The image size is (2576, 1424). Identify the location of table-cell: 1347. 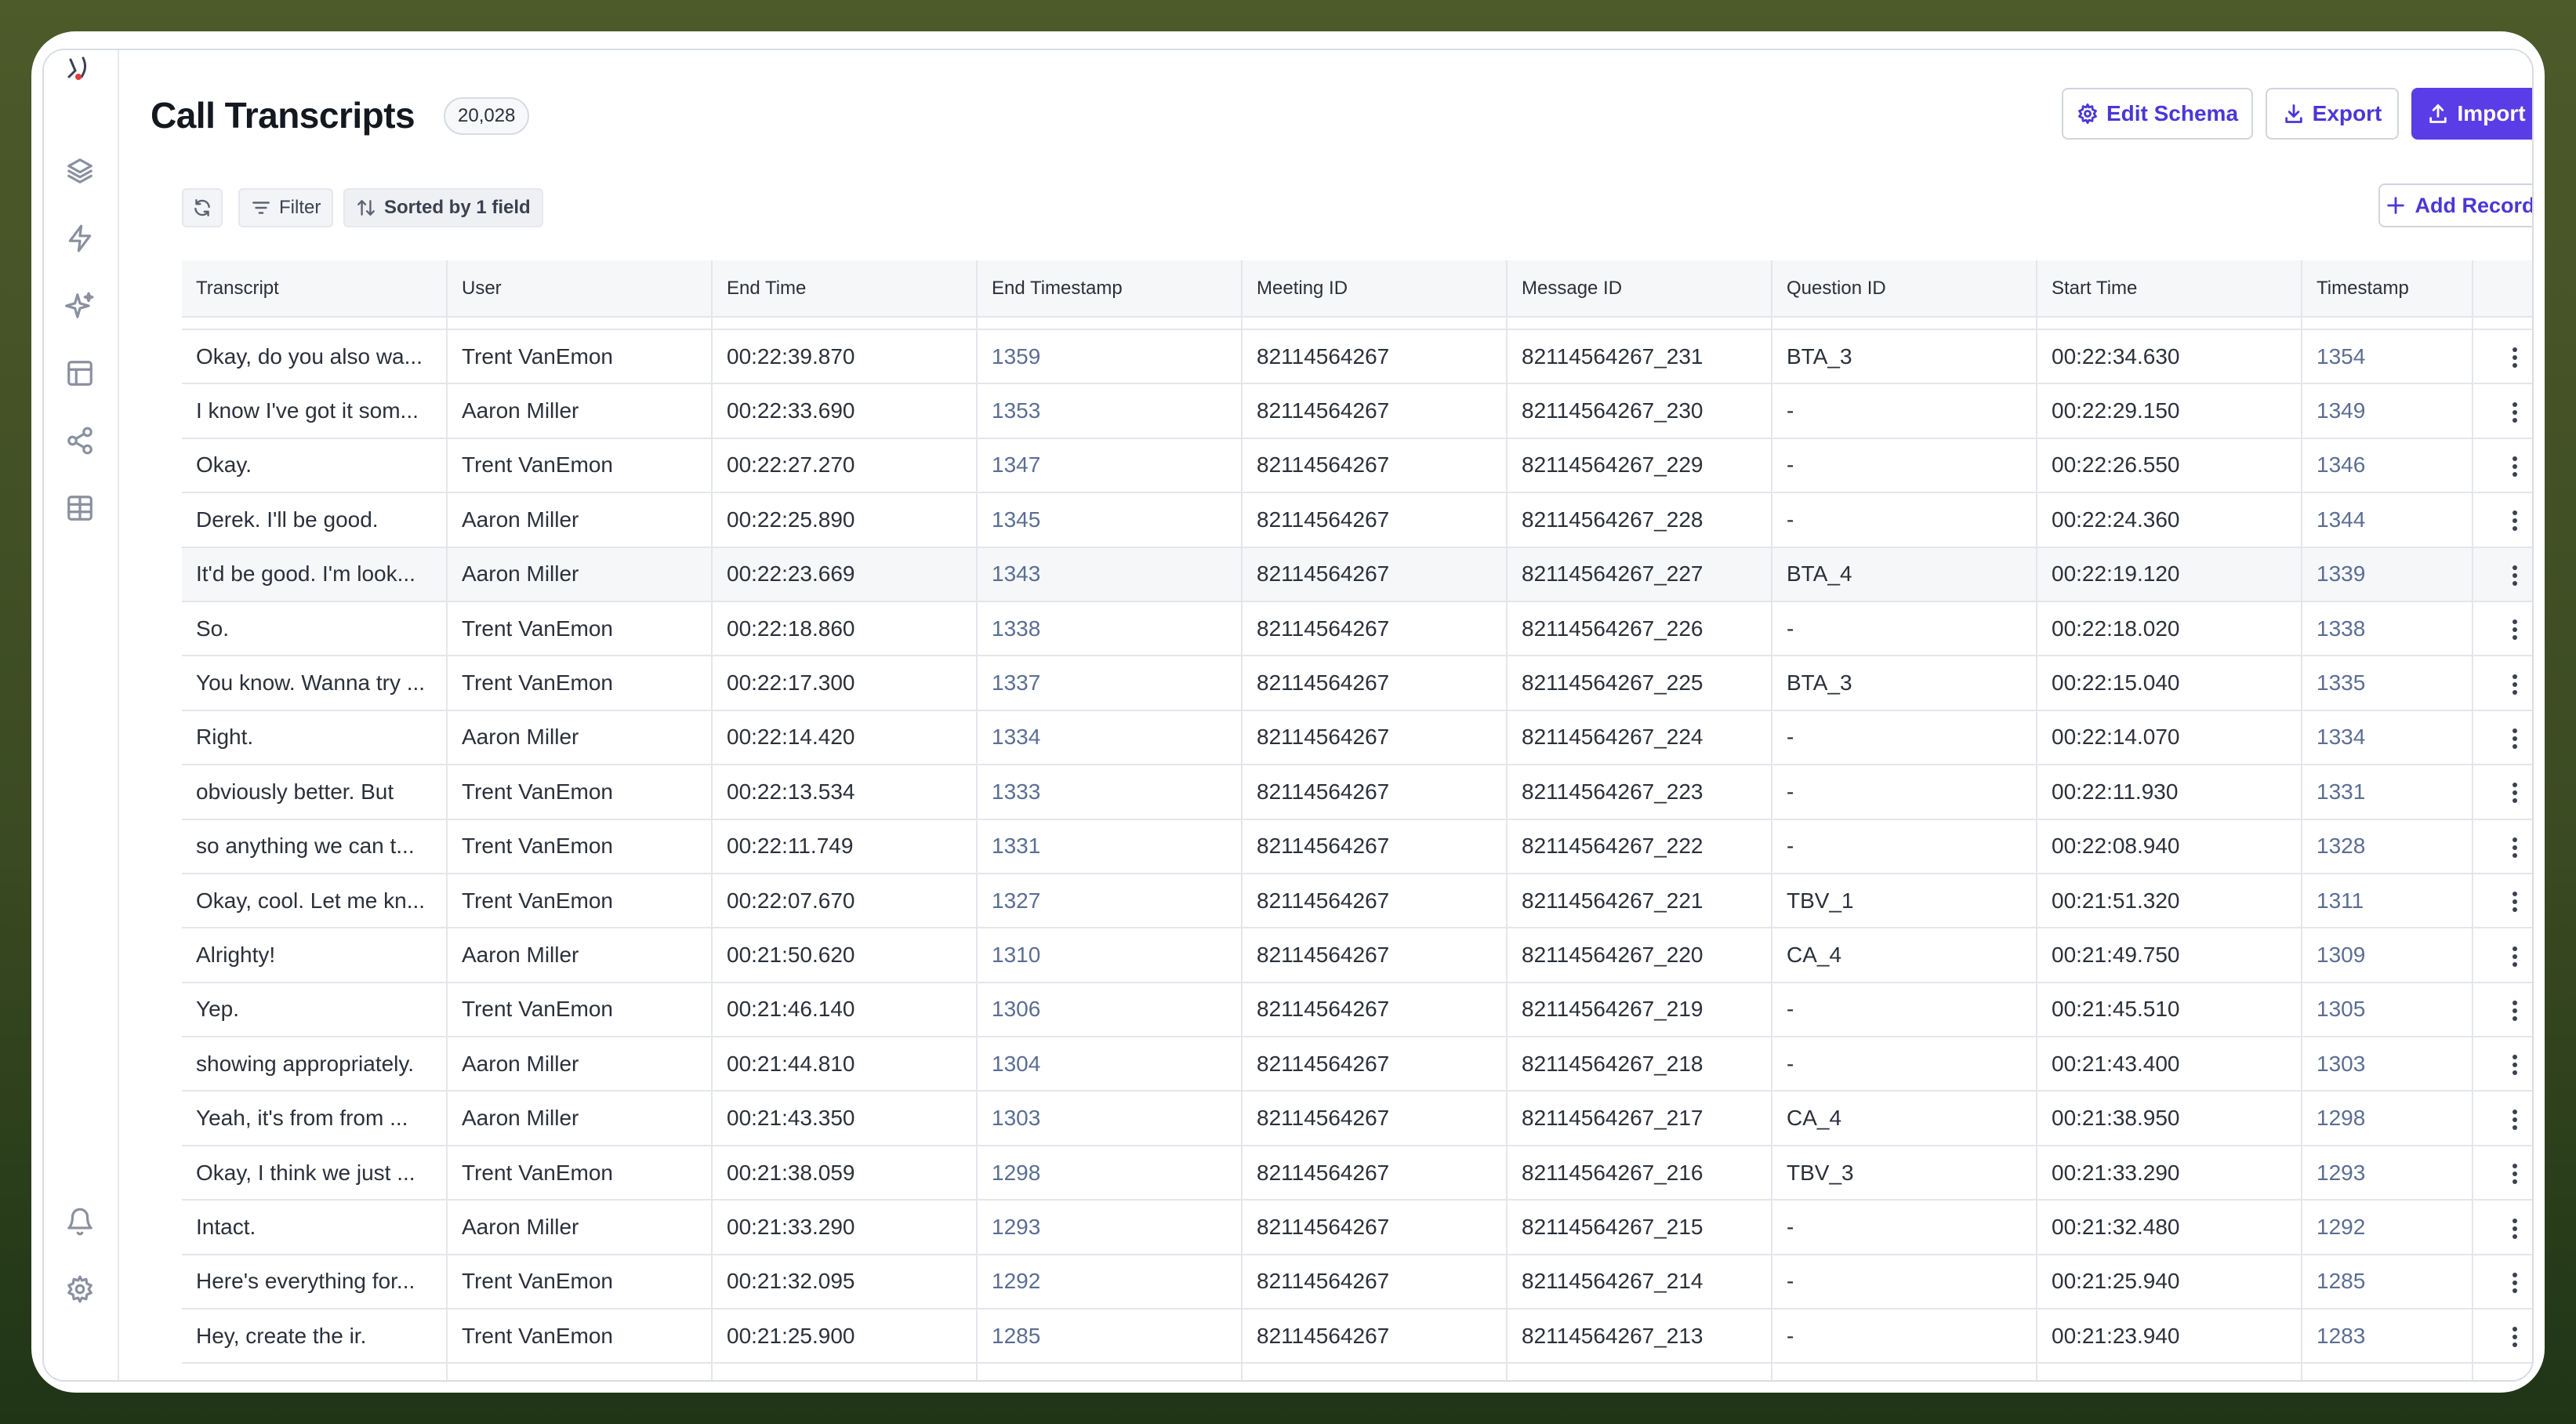
(1110, 466).